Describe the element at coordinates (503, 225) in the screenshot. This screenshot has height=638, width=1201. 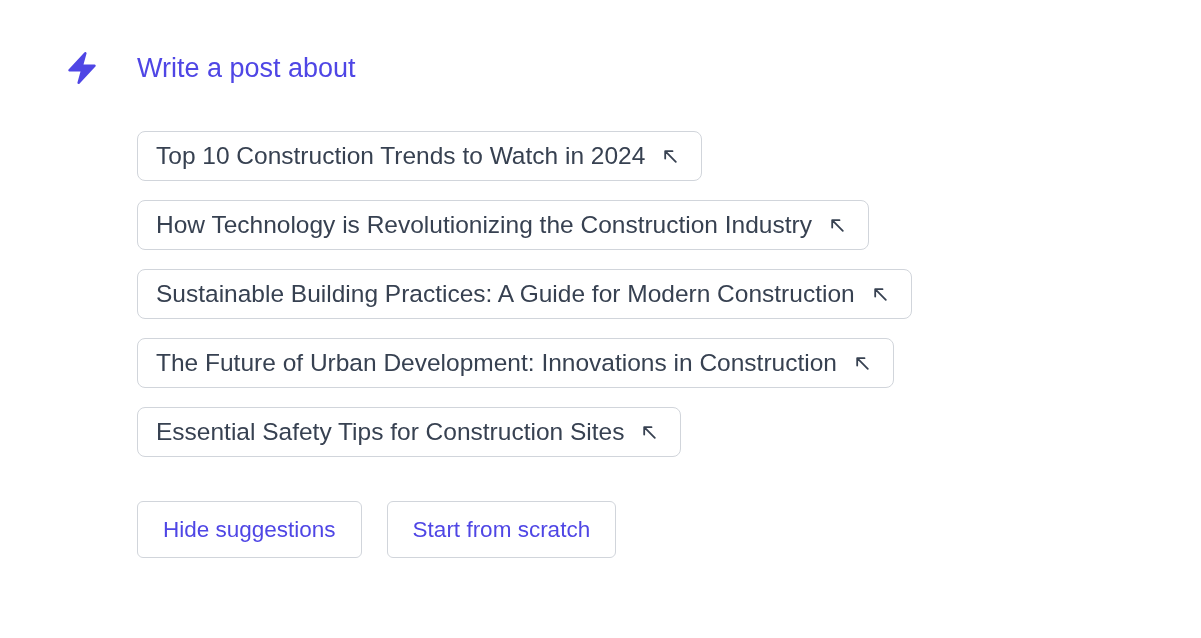
I see `suggestion-chip: How Technology is Revolutionizing the Construction Industry` at that location.